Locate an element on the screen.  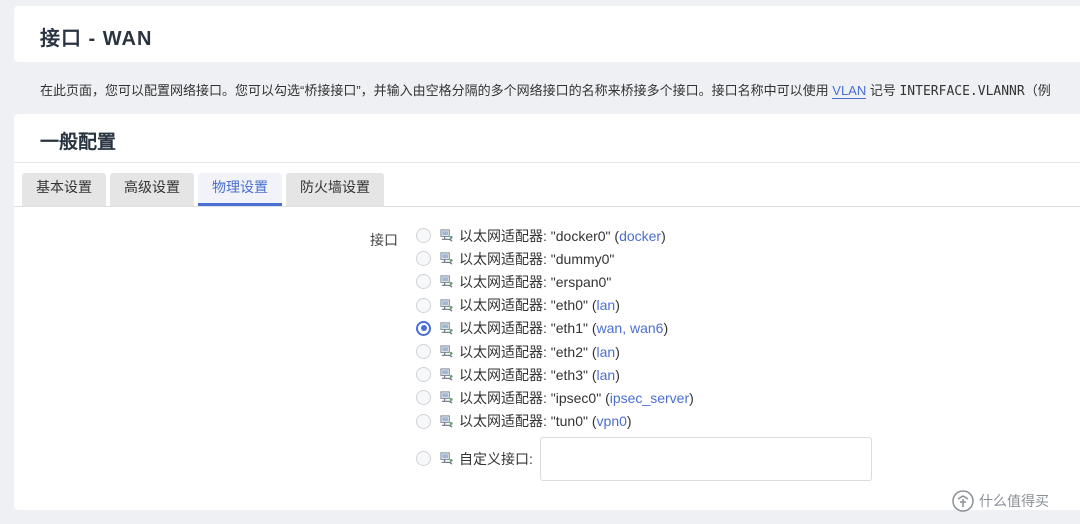
interface-label: 接口 is located at coordinates (384, 240).